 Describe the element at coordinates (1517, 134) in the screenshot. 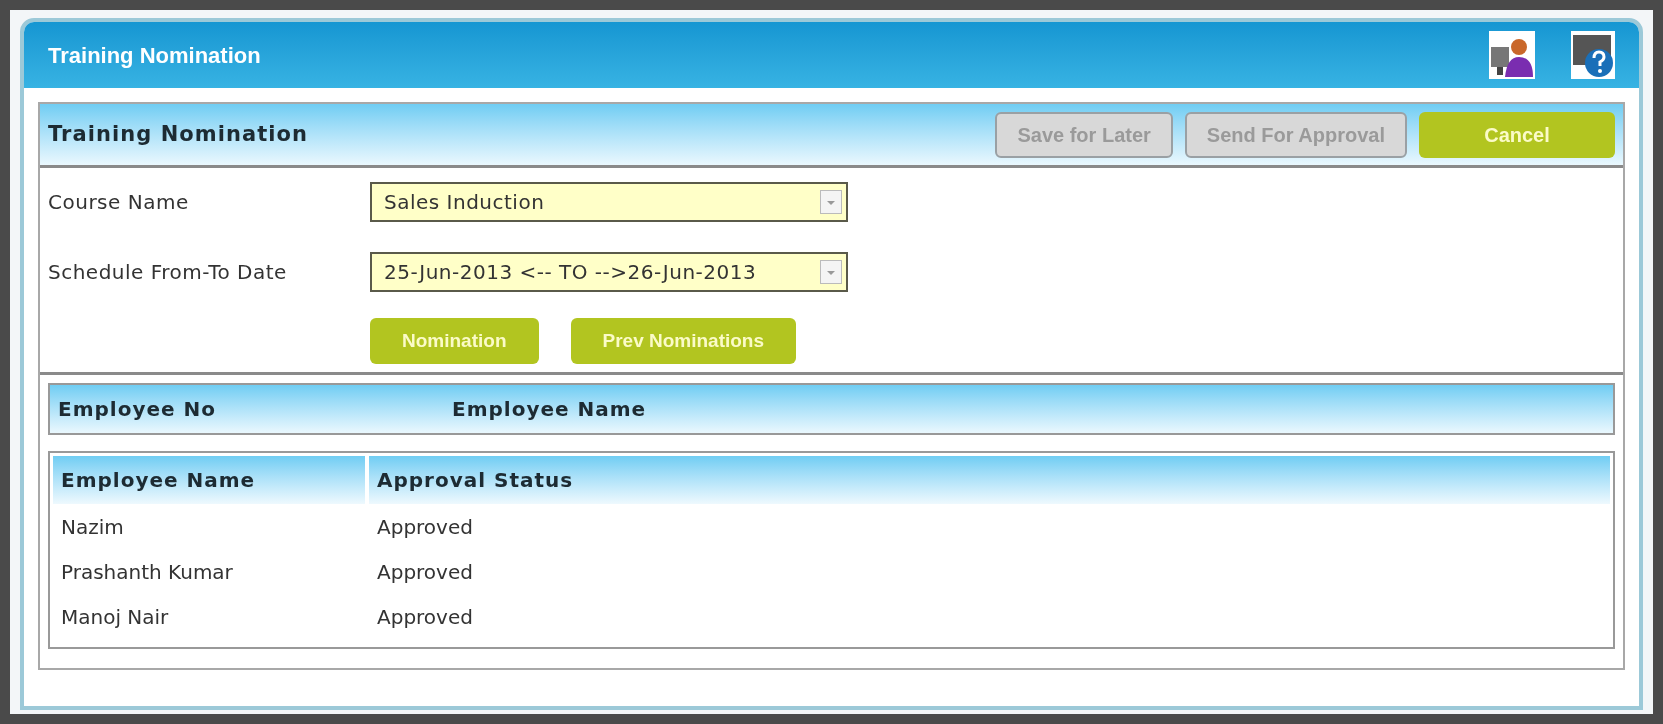

I see `cancel-button: Cancel` at that location.